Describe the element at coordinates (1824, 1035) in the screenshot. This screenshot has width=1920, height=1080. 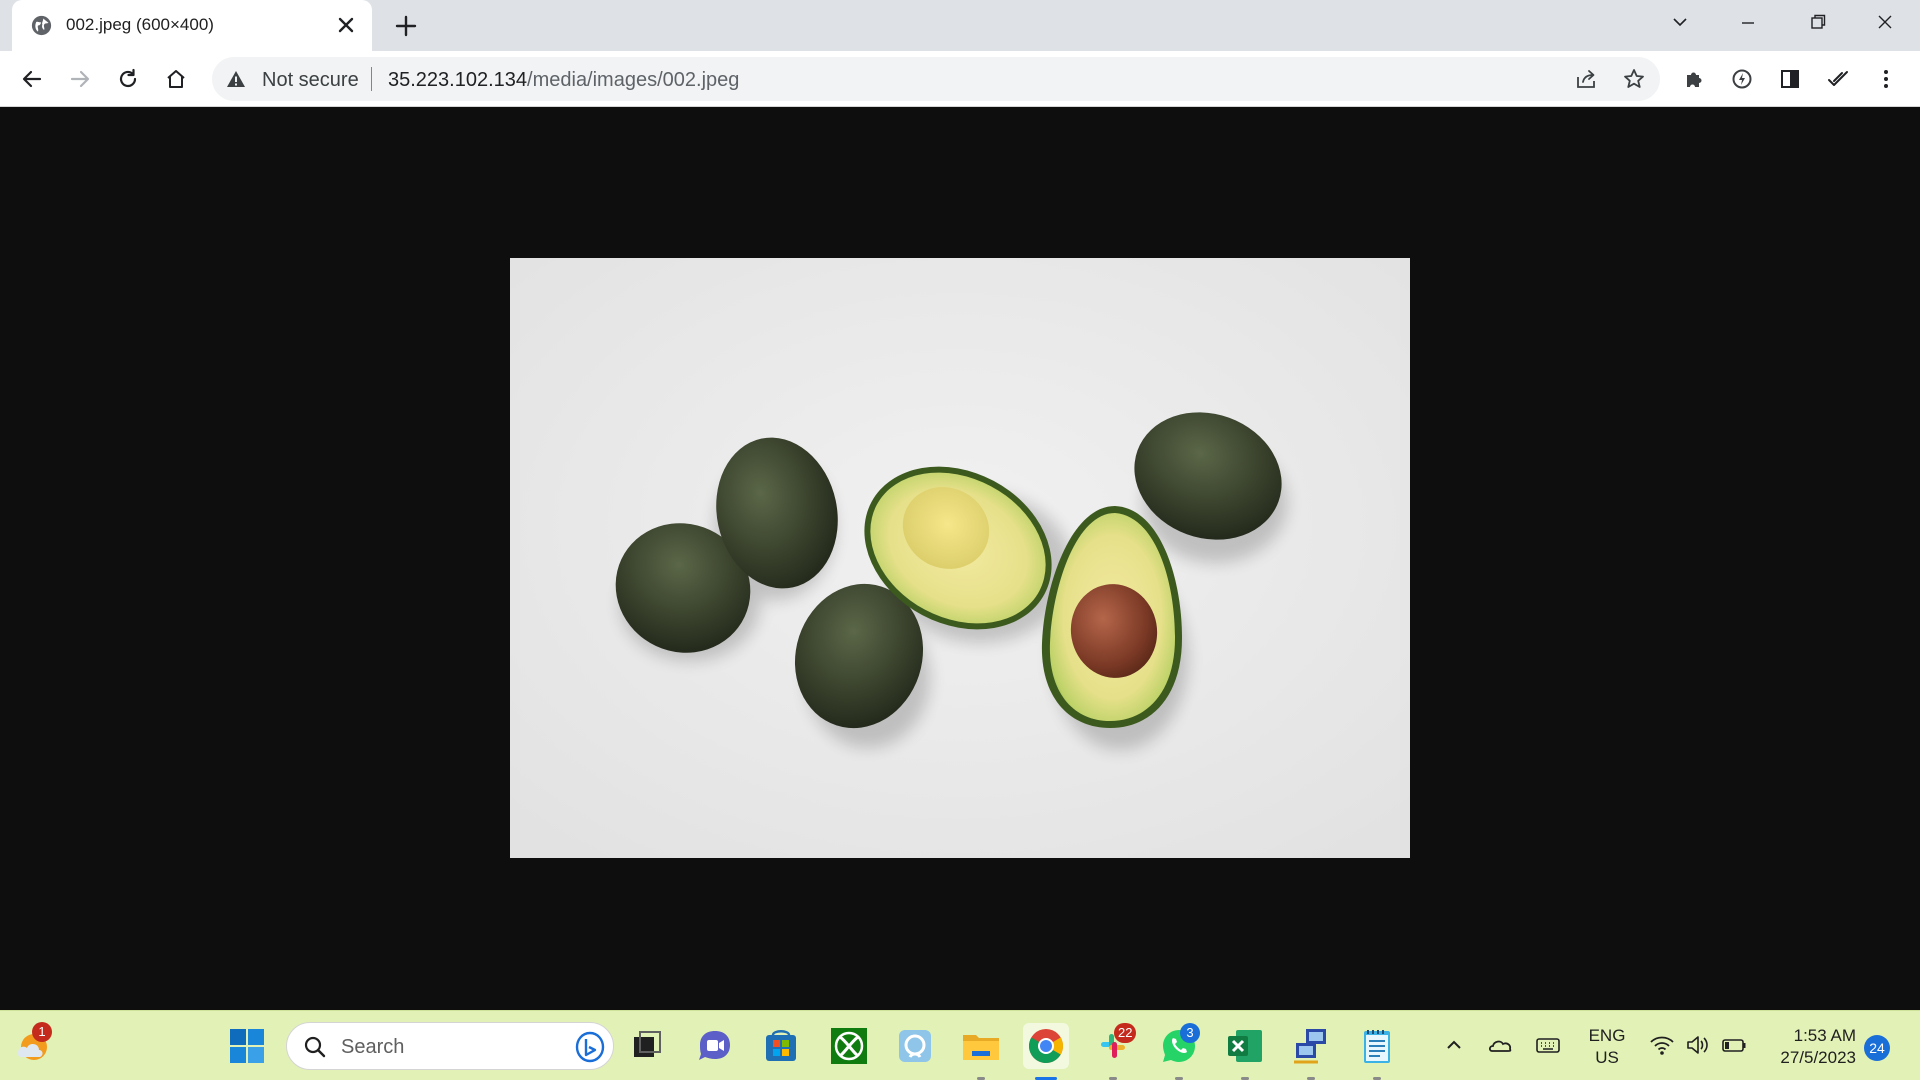
I see `clock-time: 1:53 AM` at that location.